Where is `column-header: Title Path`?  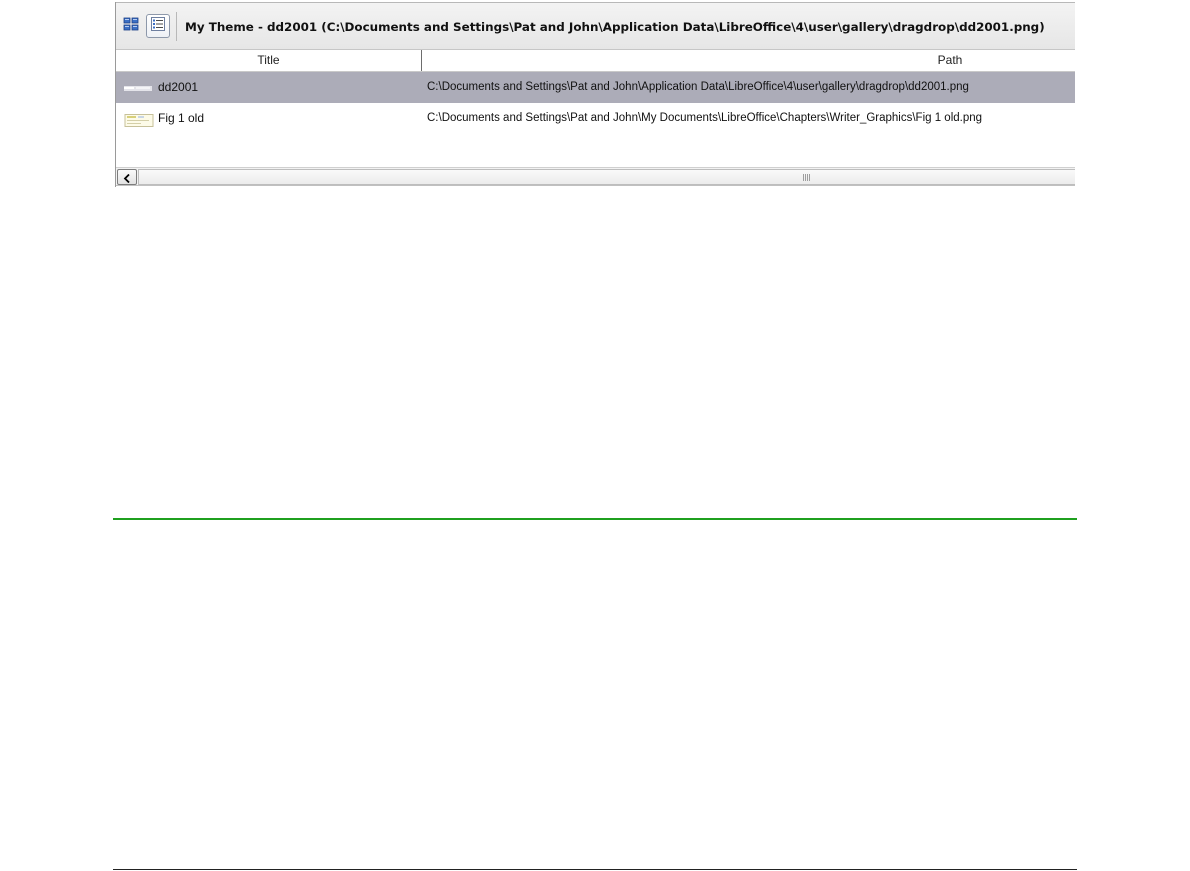 column-header: Title Path is located at coordinates (595, 61).